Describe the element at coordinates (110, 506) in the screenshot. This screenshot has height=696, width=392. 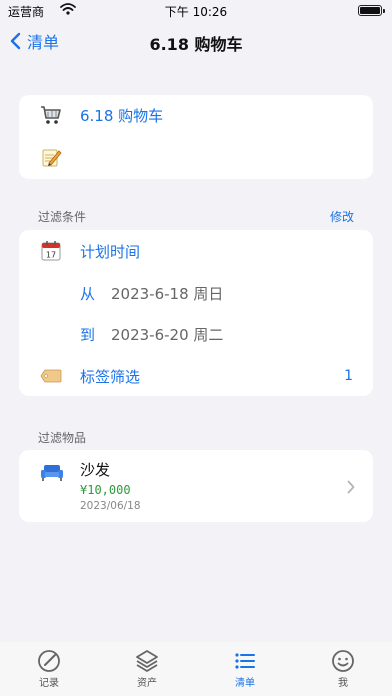
I see `item-date: 2023/06/18` at that location.